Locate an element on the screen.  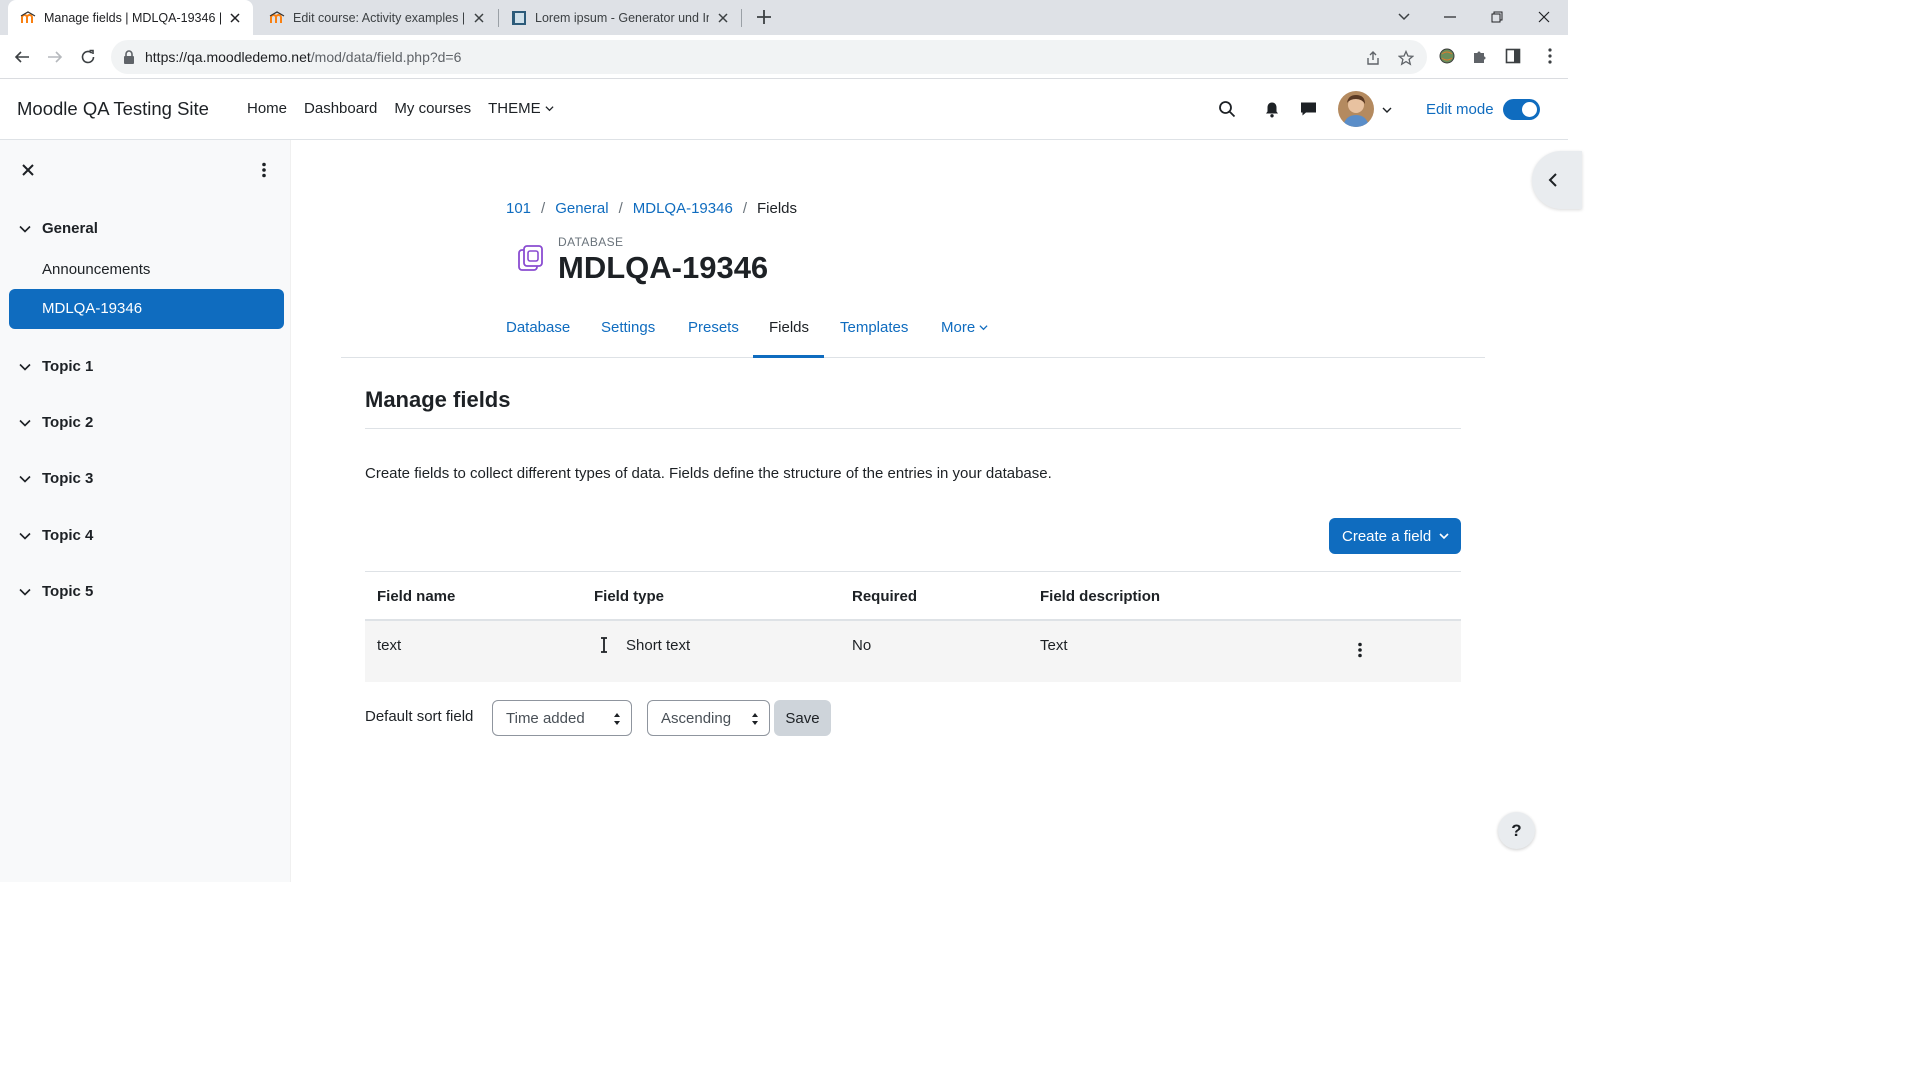
forward-arrow-icon is located at coordinates (55, 57).